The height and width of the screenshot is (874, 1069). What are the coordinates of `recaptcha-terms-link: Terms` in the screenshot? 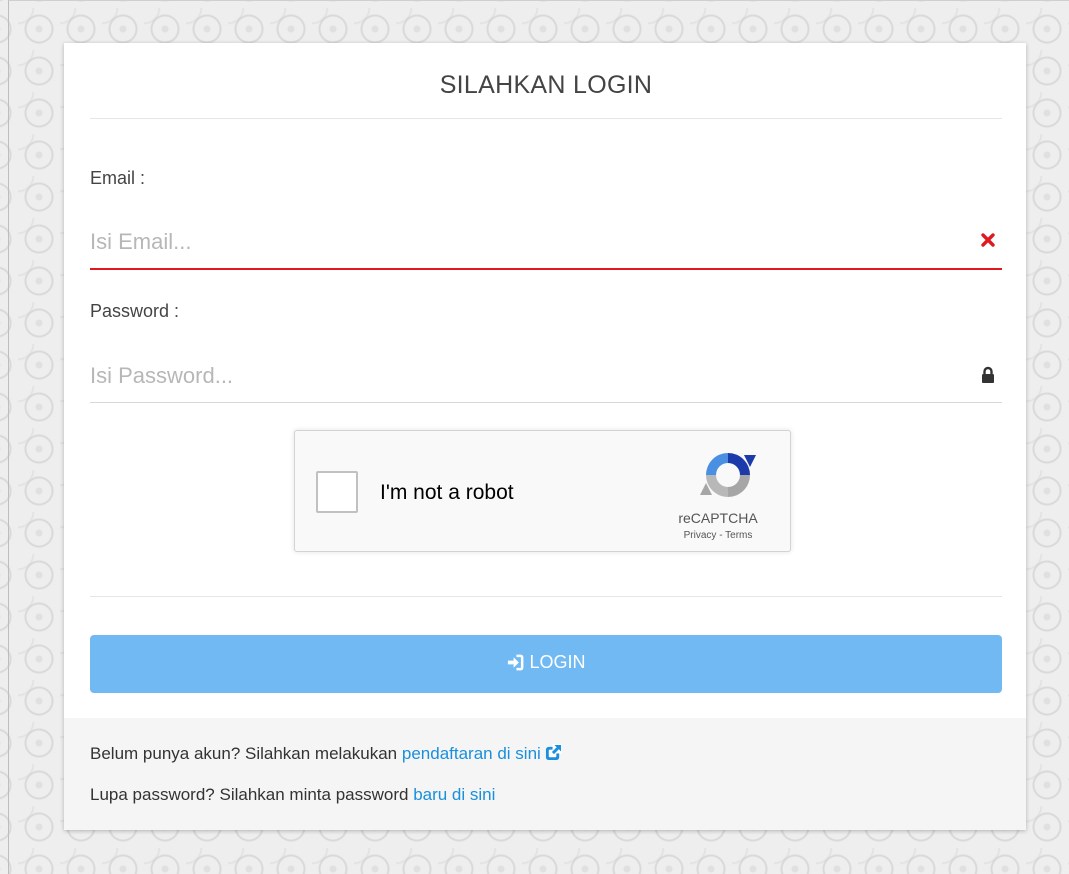 It's located at (738, 535).